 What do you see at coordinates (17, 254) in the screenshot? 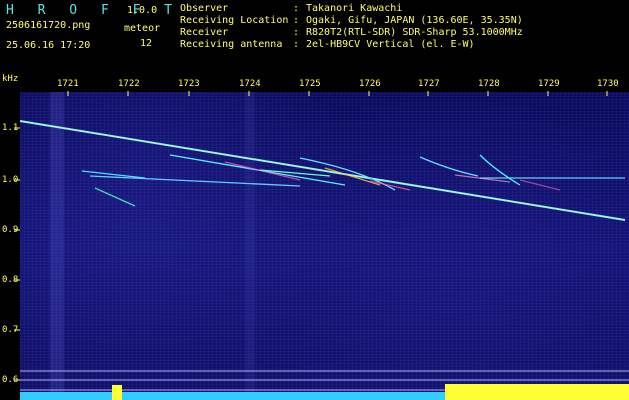
I see `y-tick-marks` at bounding box center [17, 254].